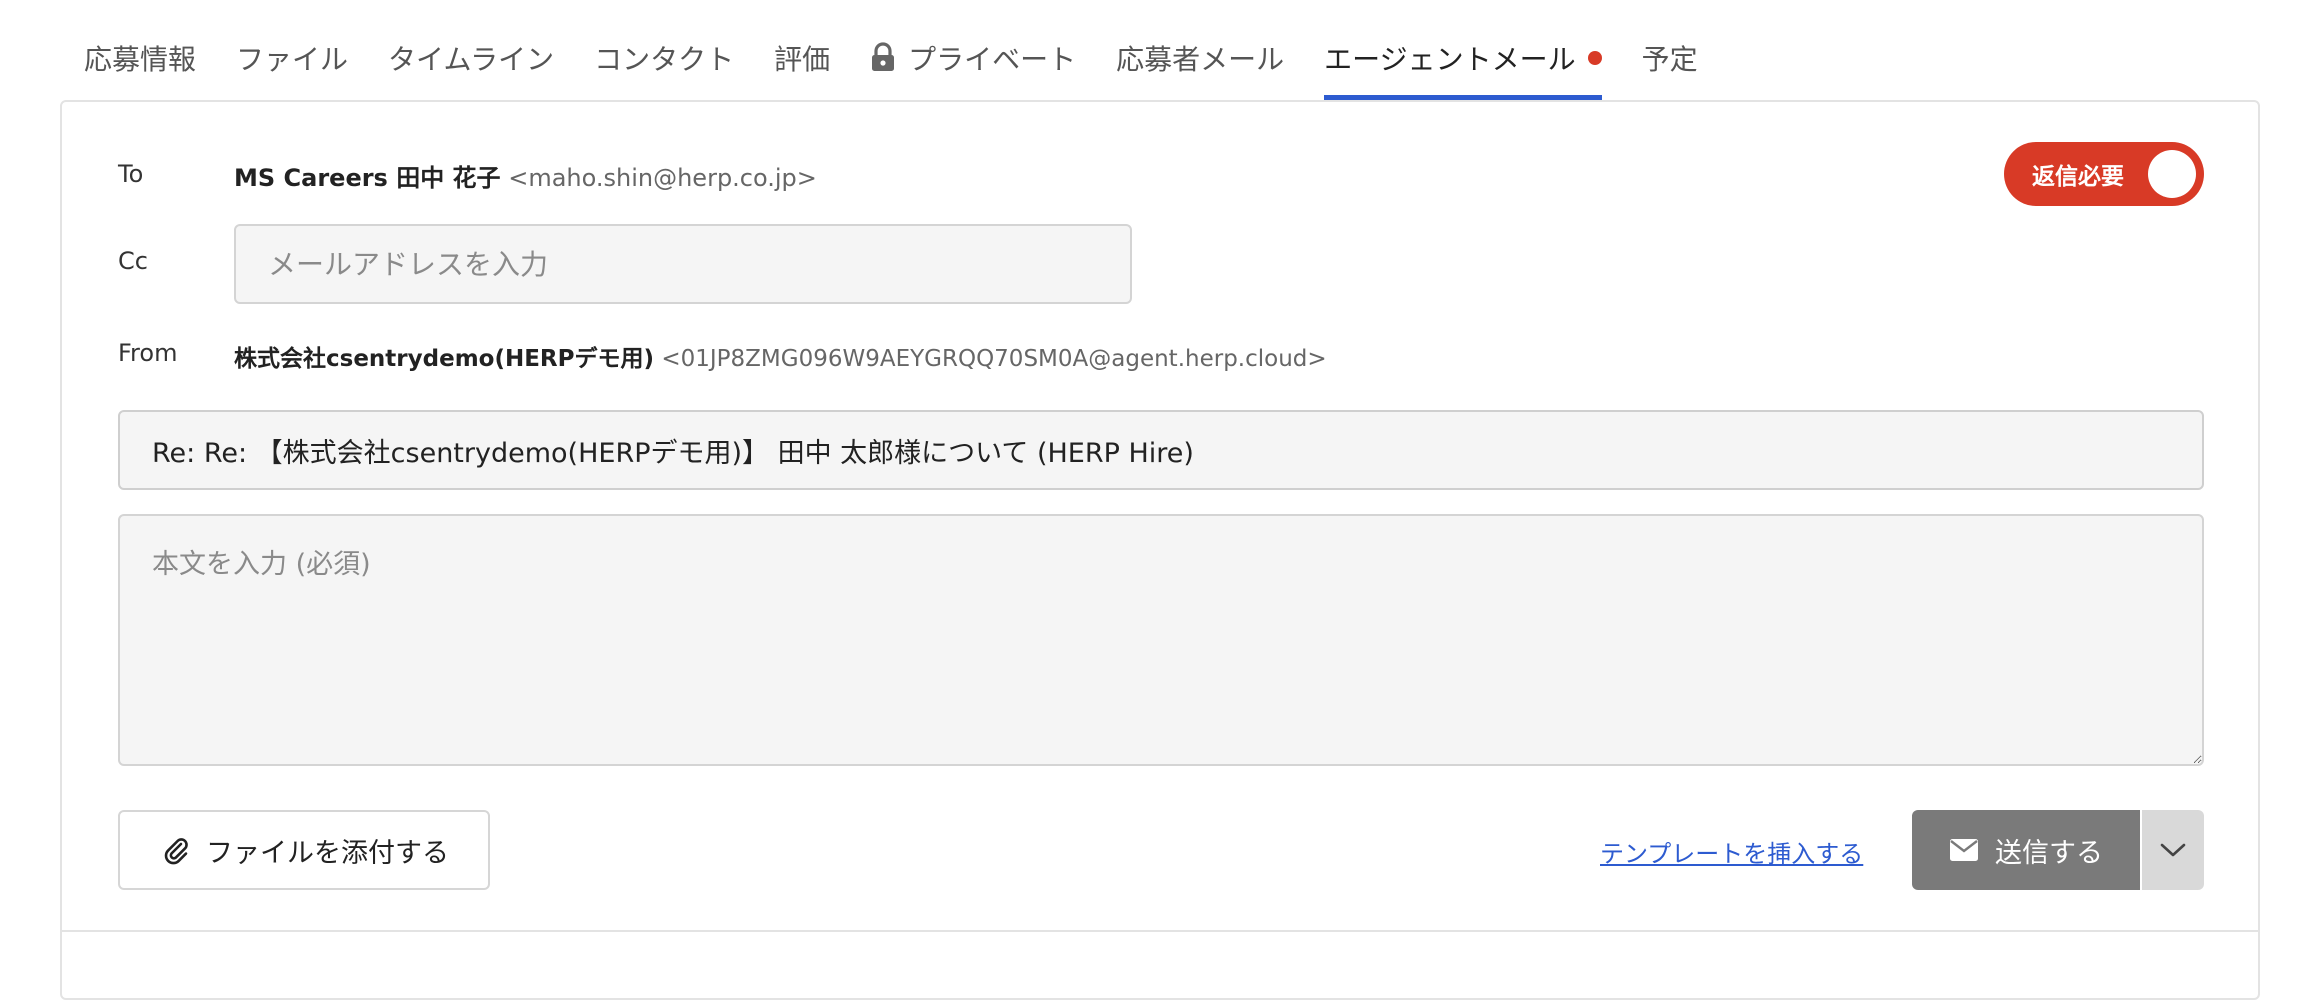 The width and height of the screenshot is (2320, 1000). I want to click on unread-dot-icon, so click(1594, 57).